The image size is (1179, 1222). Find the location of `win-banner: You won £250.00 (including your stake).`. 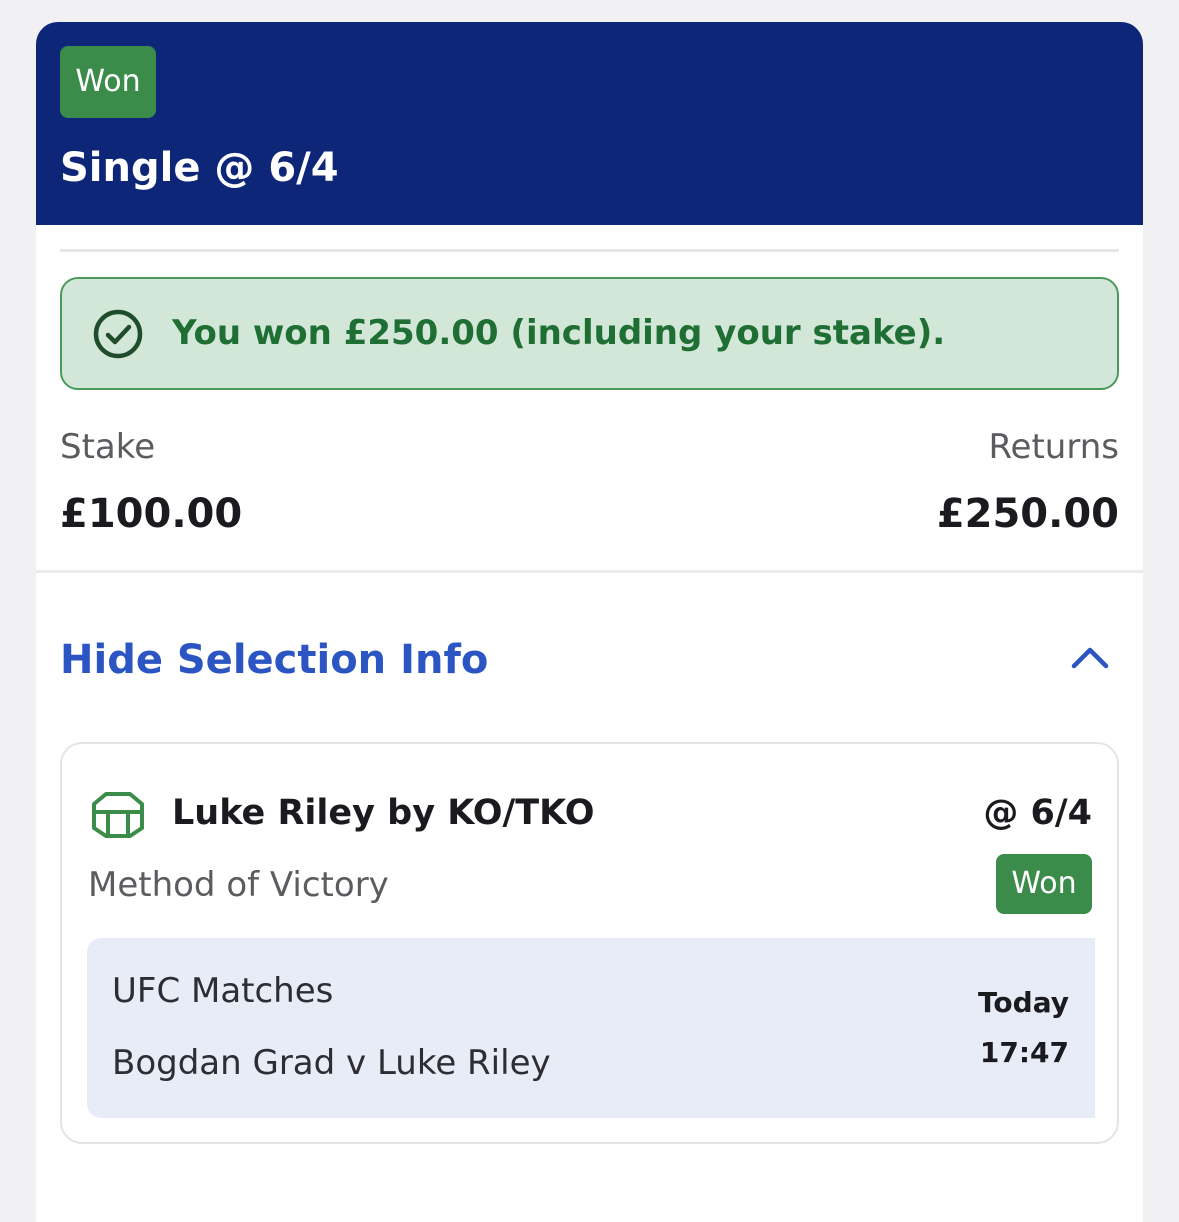

win-banner: You won £250.00 (including your stake). is located at coordinates (589, 333).